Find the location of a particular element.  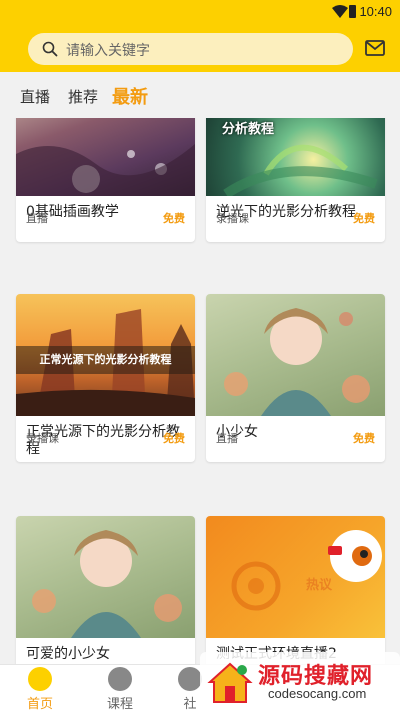

app-header: 请输入关键字 is located at coordinates (200, 48).